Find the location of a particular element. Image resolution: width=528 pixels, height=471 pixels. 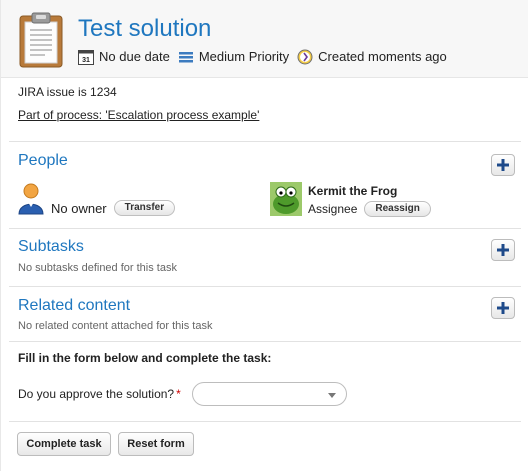

approve-label-text: Do you approve the solution? is located at coordinates (96, 394).